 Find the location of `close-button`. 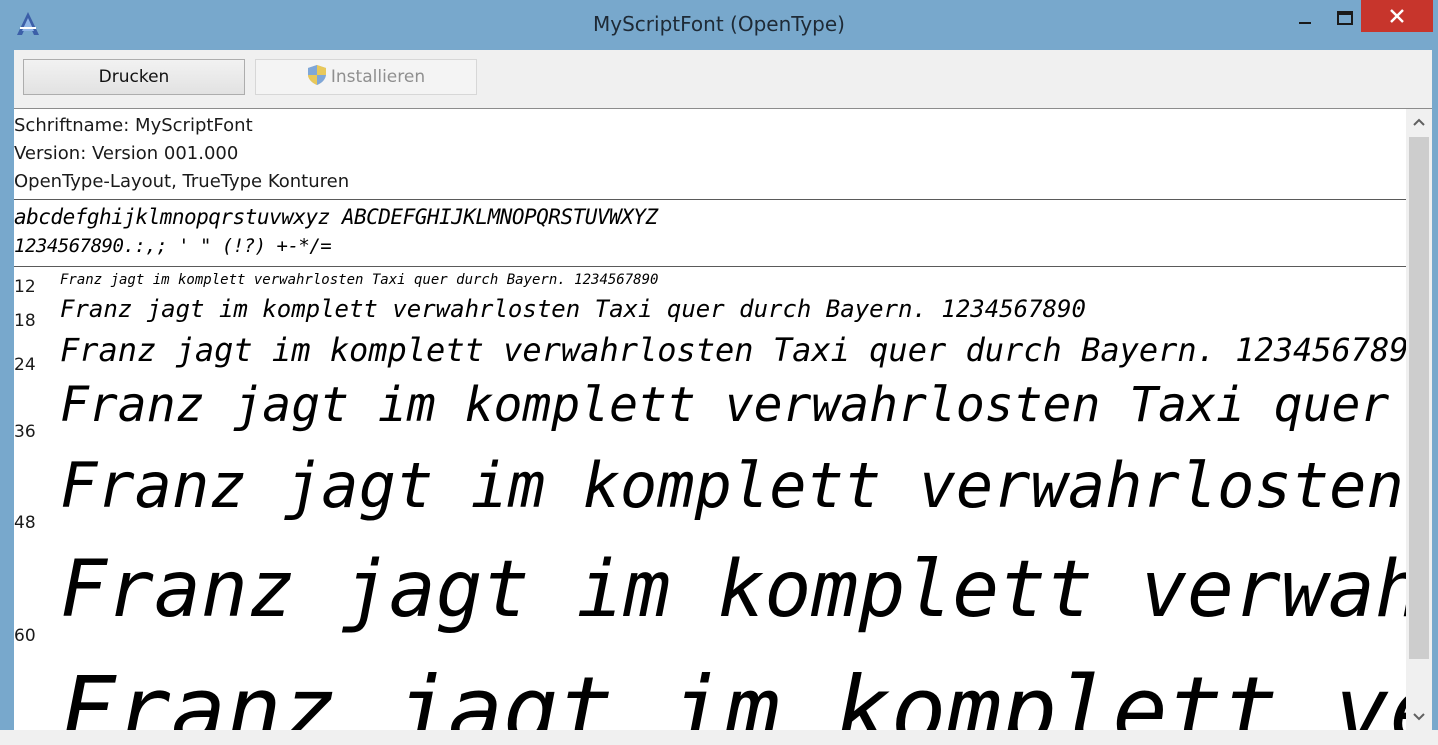

close-button is located at coordinates (1397, 16).